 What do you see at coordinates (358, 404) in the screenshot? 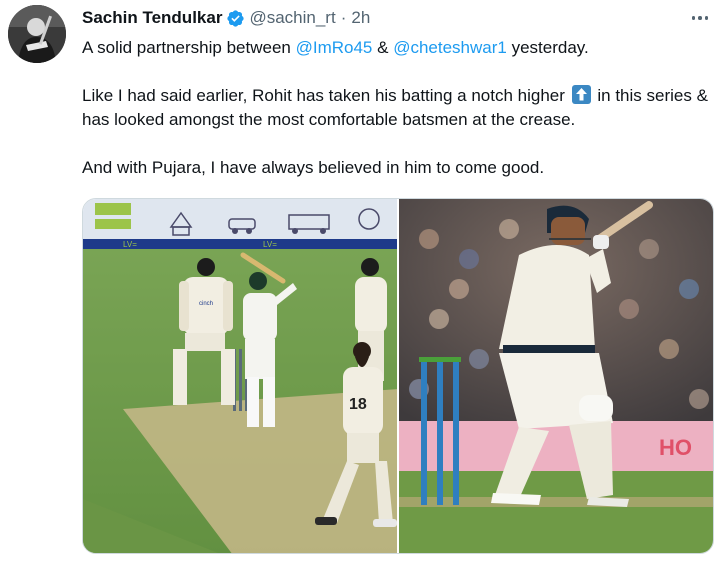
I see `jersey-number: 18` at bounding box center [358, 404].